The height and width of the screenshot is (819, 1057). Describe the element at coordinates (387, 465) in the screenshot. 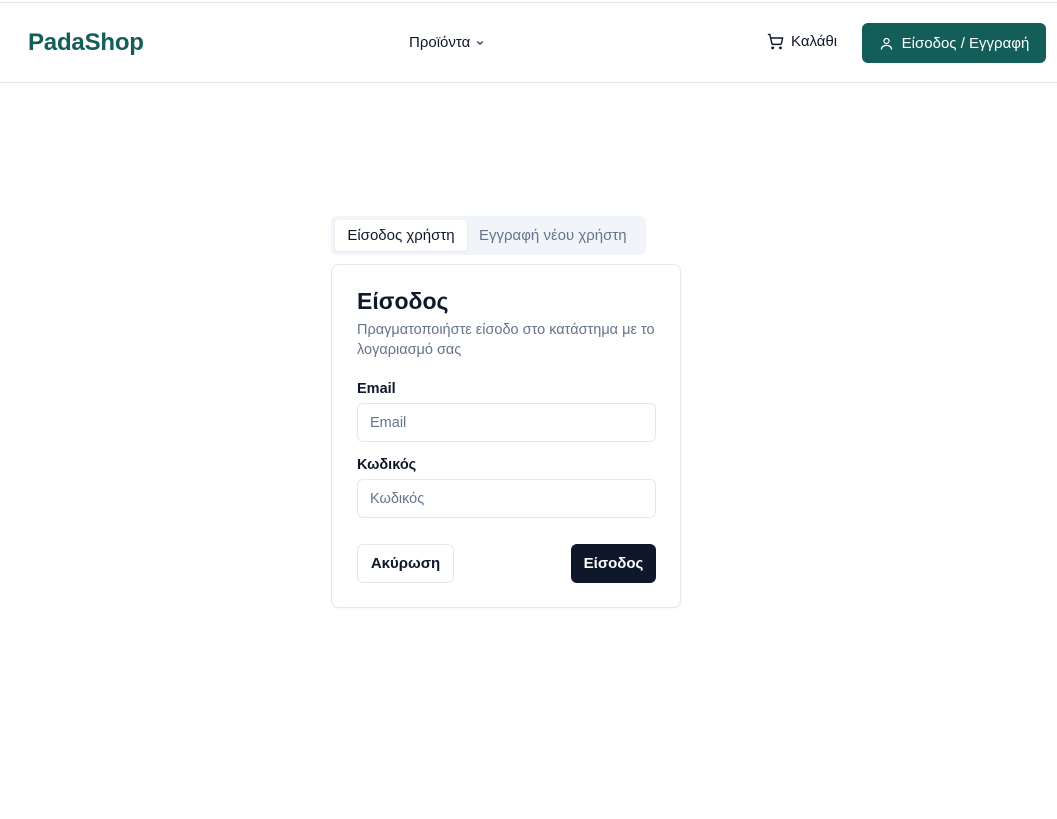

I see `password-label: Κωδικός` at that location.